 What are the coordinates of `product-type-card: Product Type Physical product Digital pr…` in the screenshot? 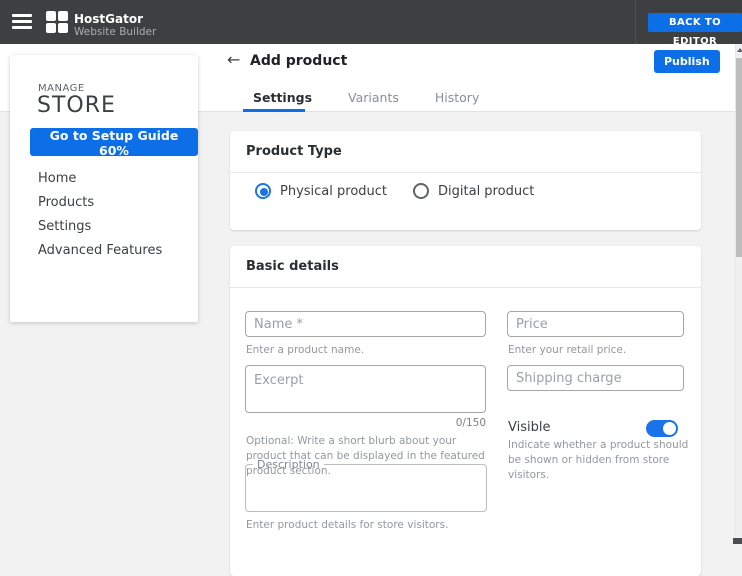 It's located at (465, 180).